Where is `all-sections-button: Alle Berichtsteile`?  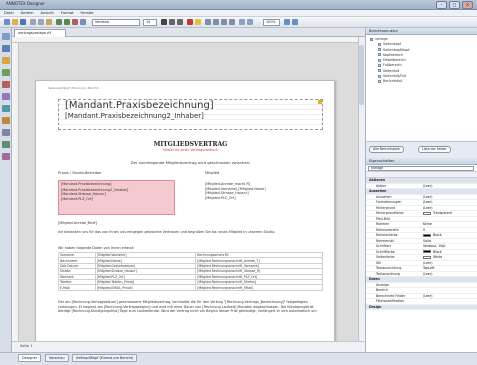 all-sections-button: Alle Berichtsteile is located at coordinates (386, 149).